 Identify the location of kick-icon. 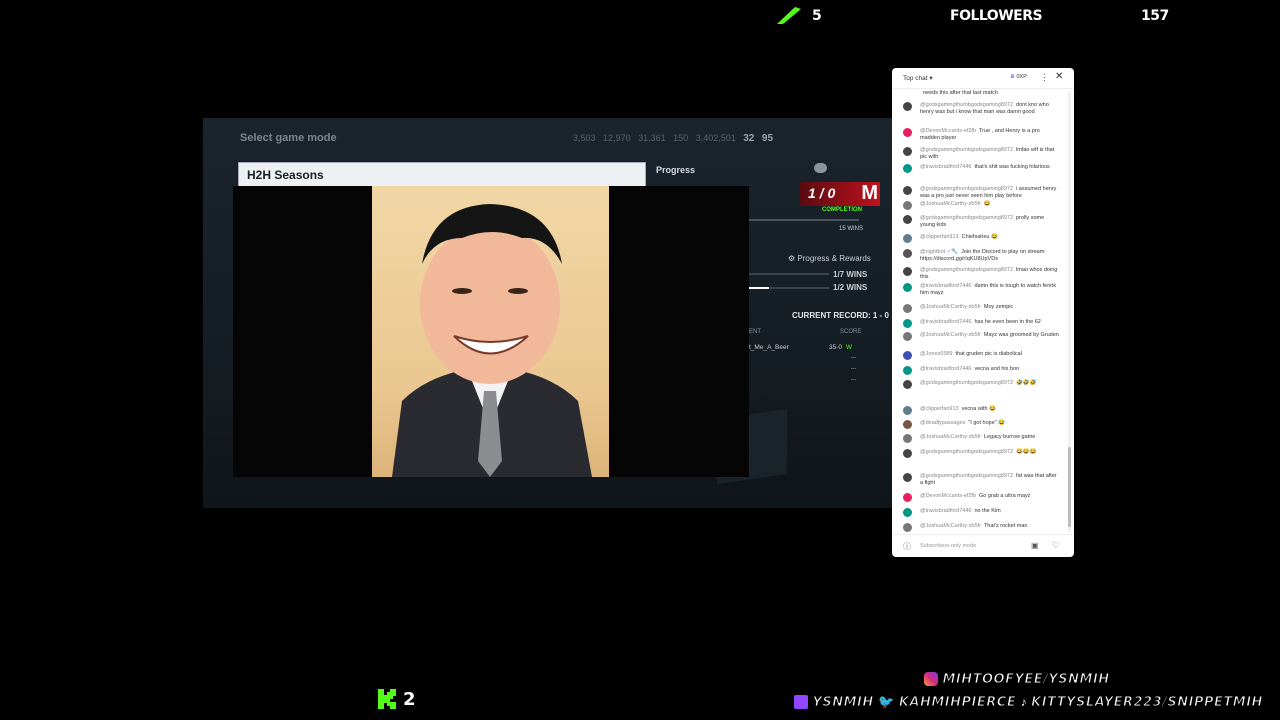
(387, 699).